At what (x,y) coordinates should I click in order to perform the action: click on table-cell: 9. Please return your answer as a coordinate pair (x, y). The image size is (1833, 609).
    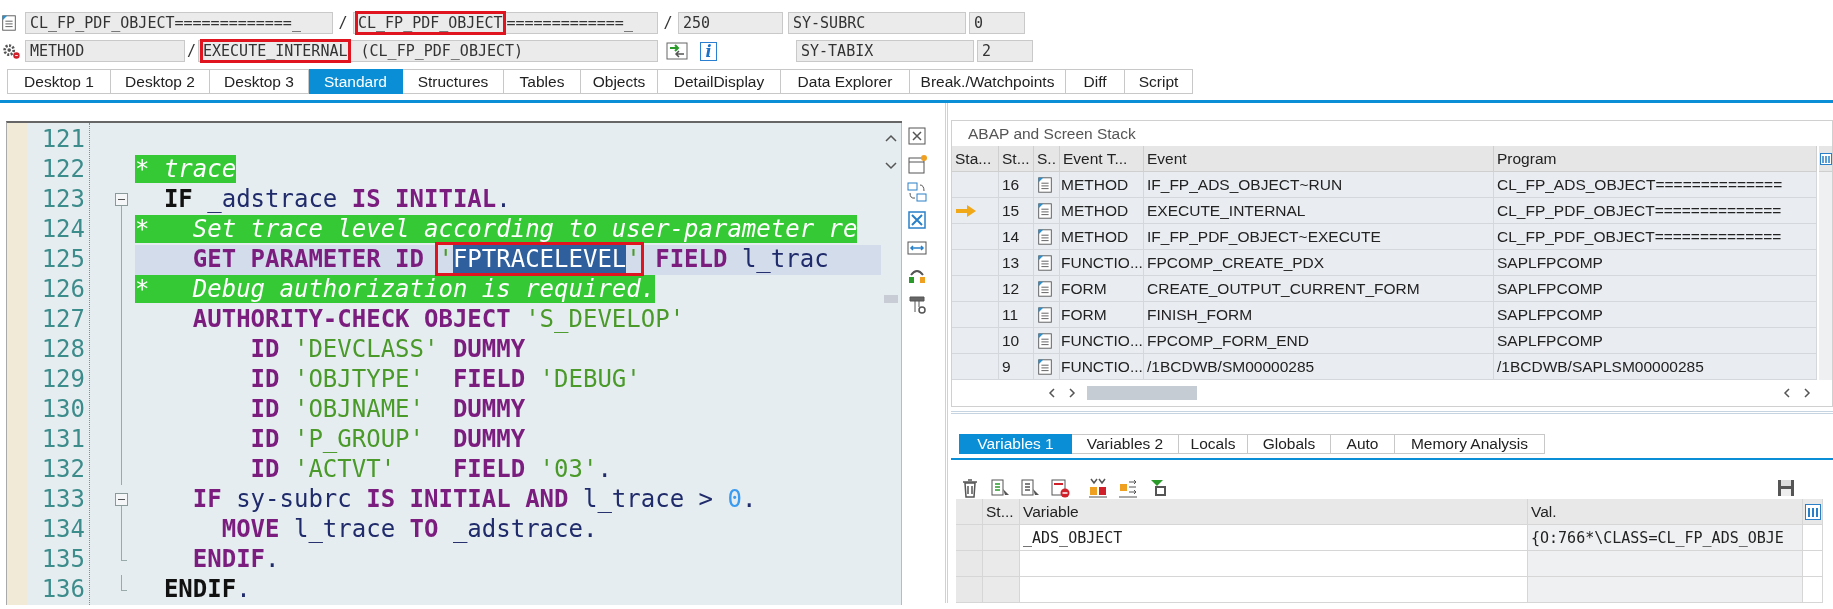
    Looking at the image, I should click on (1016, 367).